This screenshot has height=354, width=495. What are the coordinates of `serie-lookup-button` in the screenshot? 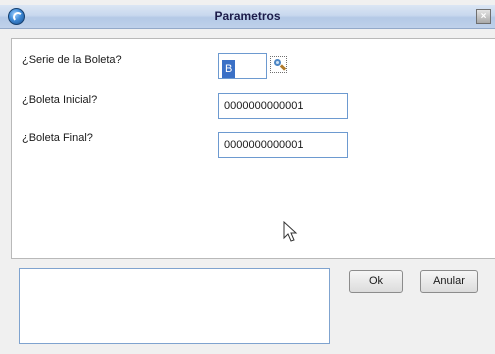 It's located at (278, 64).